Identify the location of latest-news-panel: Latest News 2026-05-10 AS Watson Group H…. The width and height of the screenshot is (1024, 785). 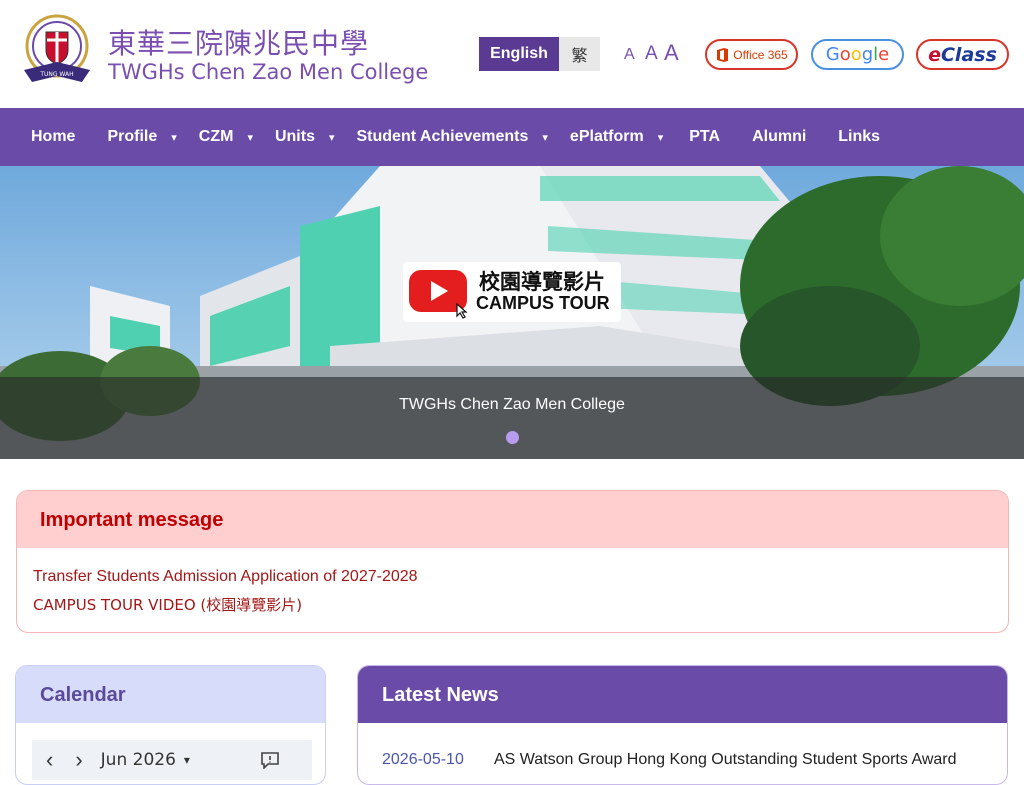
(682, 725).